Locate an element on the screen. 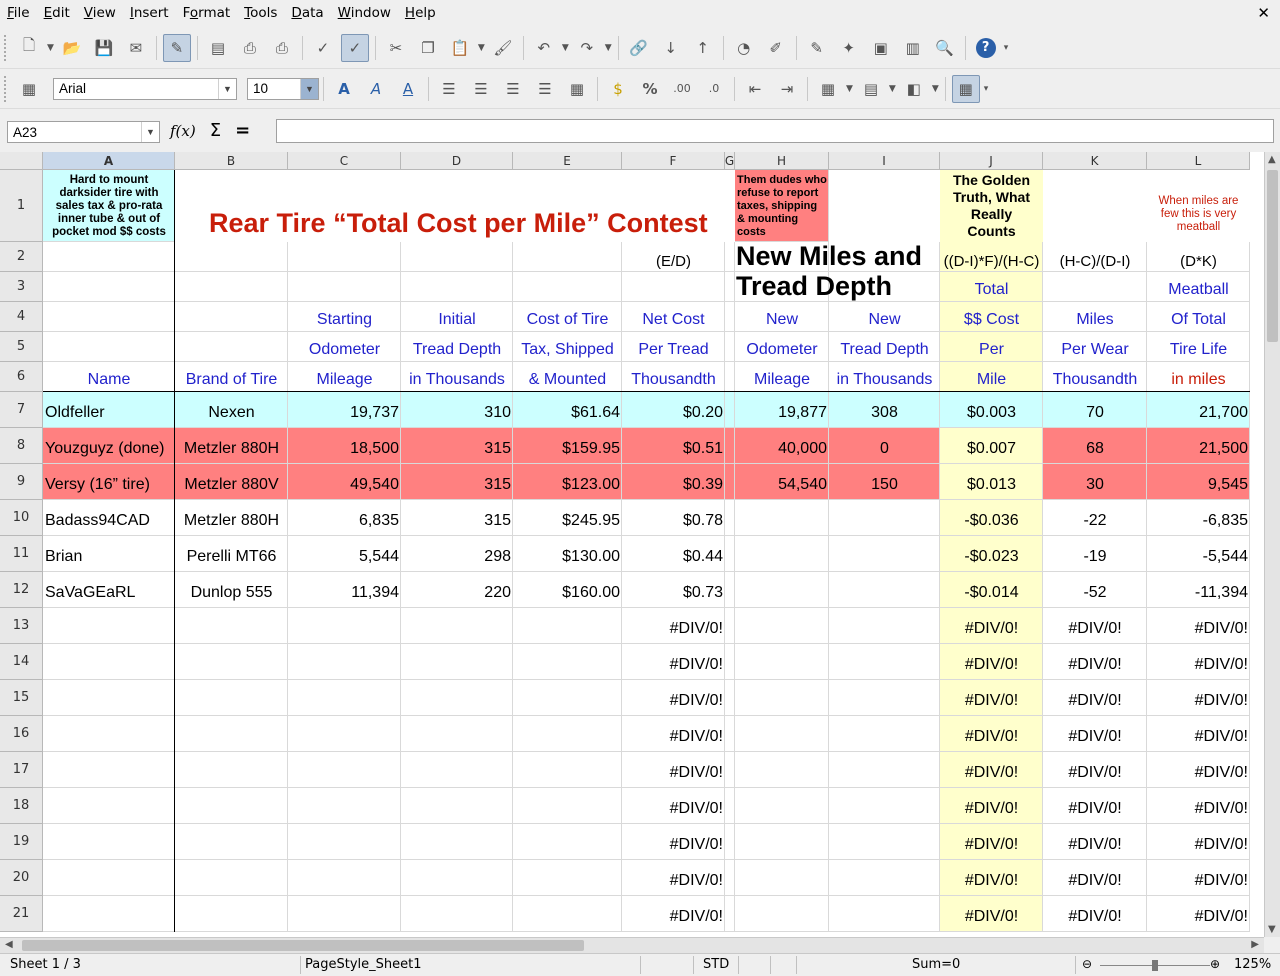 Image resolution: width=1280 pixels, height=976 pixels. cell-f2-formula: (E/D) is located at coordinates (673, 257).